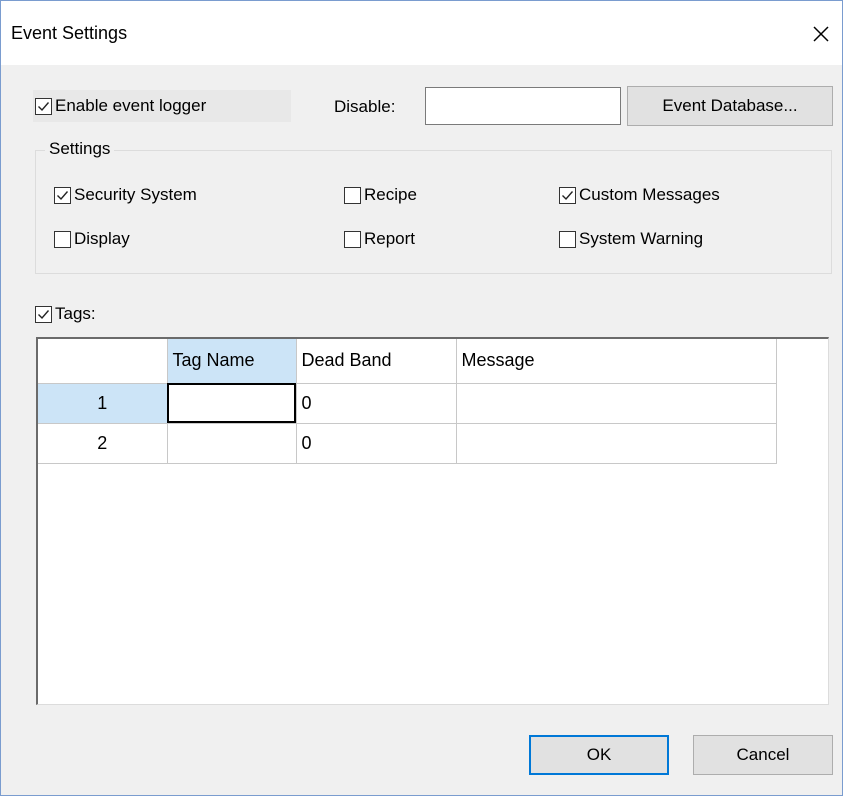 The width and height of the screenshot is (843, 796). I want to click on row-header-cell: 1, so click(103, 403).